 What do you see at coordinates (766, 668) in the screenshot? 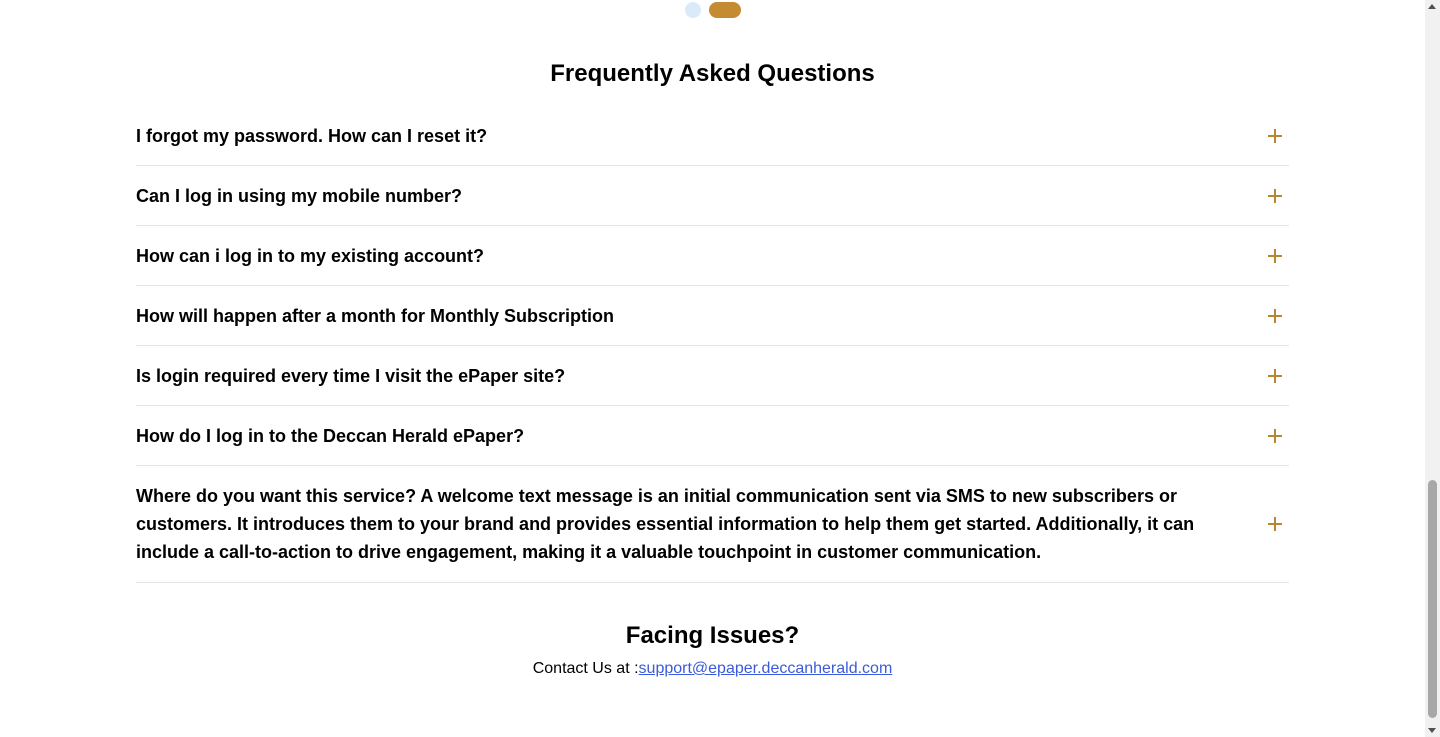
I see `support-email-link: support@epaper.deccanherald.com` at bounding box center [766, 668].